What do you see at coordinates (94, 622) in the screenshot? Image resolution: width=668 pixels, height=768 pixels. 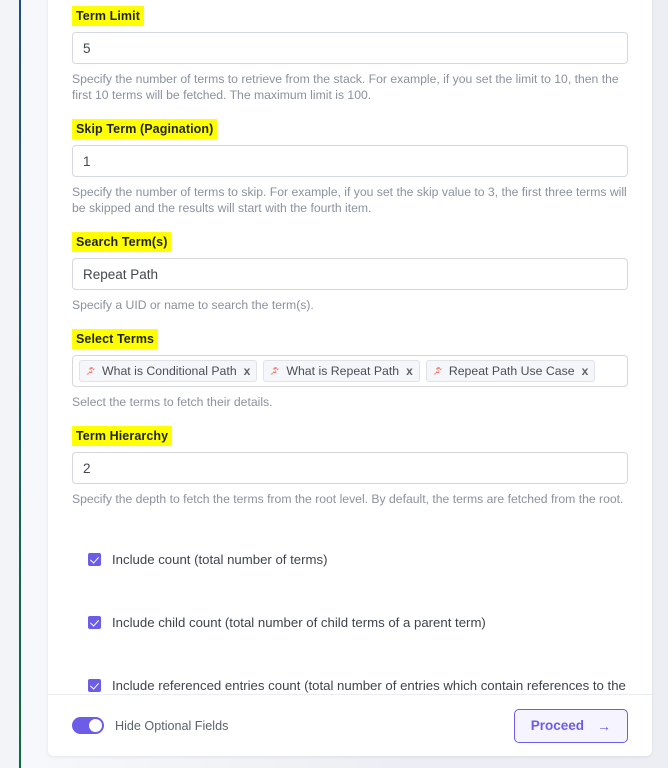 I see `include-child-count-checkbox` at bounding box center [94, 622].